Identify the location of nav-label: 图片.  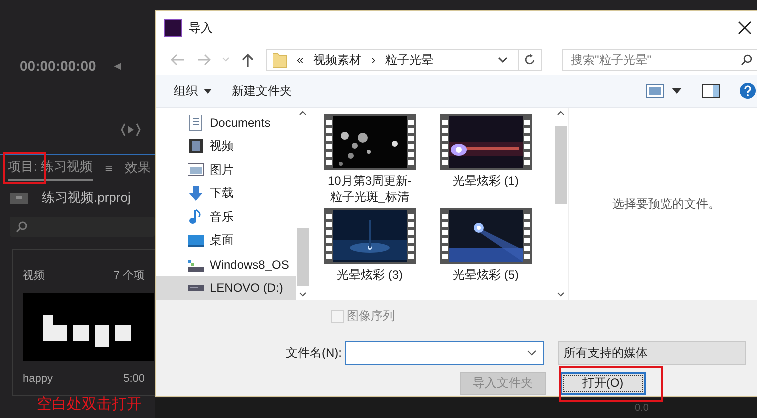
(222, 170).